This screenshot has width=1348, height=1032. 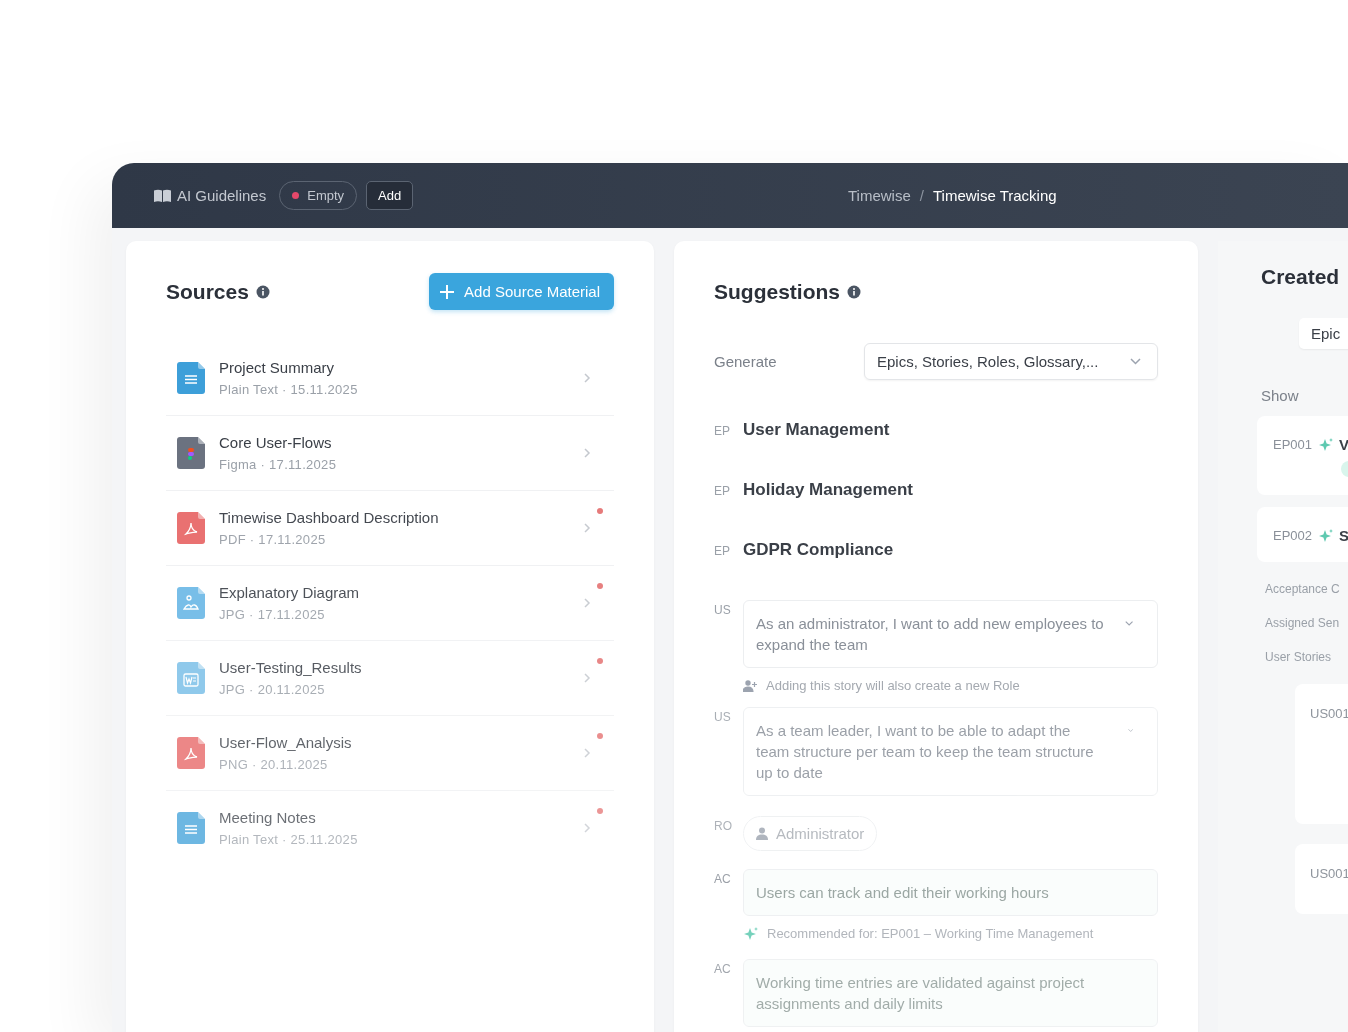 What do you see at coordinates (893, 685) in the screenshot?
I see `note-text: Adding this story will also create a new Role` at bounding box center [893, 685].